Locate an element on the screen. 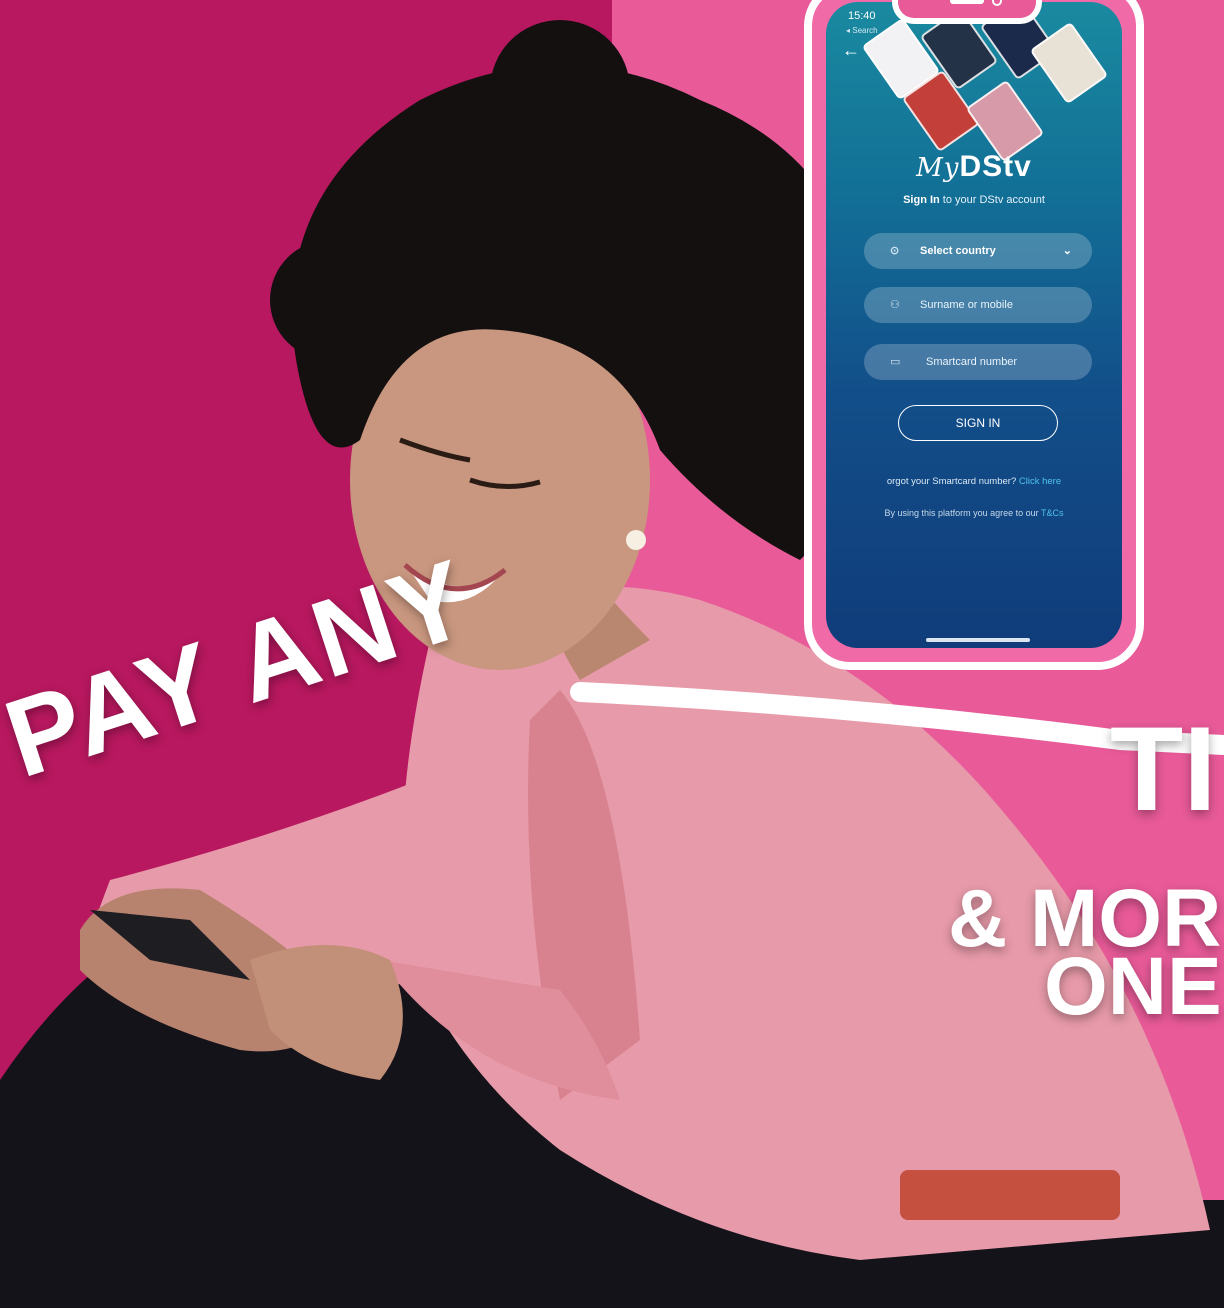 The height and width of the screenshot is (1308, 1224). logo-my-text: My is located at coordinates (938, 168).